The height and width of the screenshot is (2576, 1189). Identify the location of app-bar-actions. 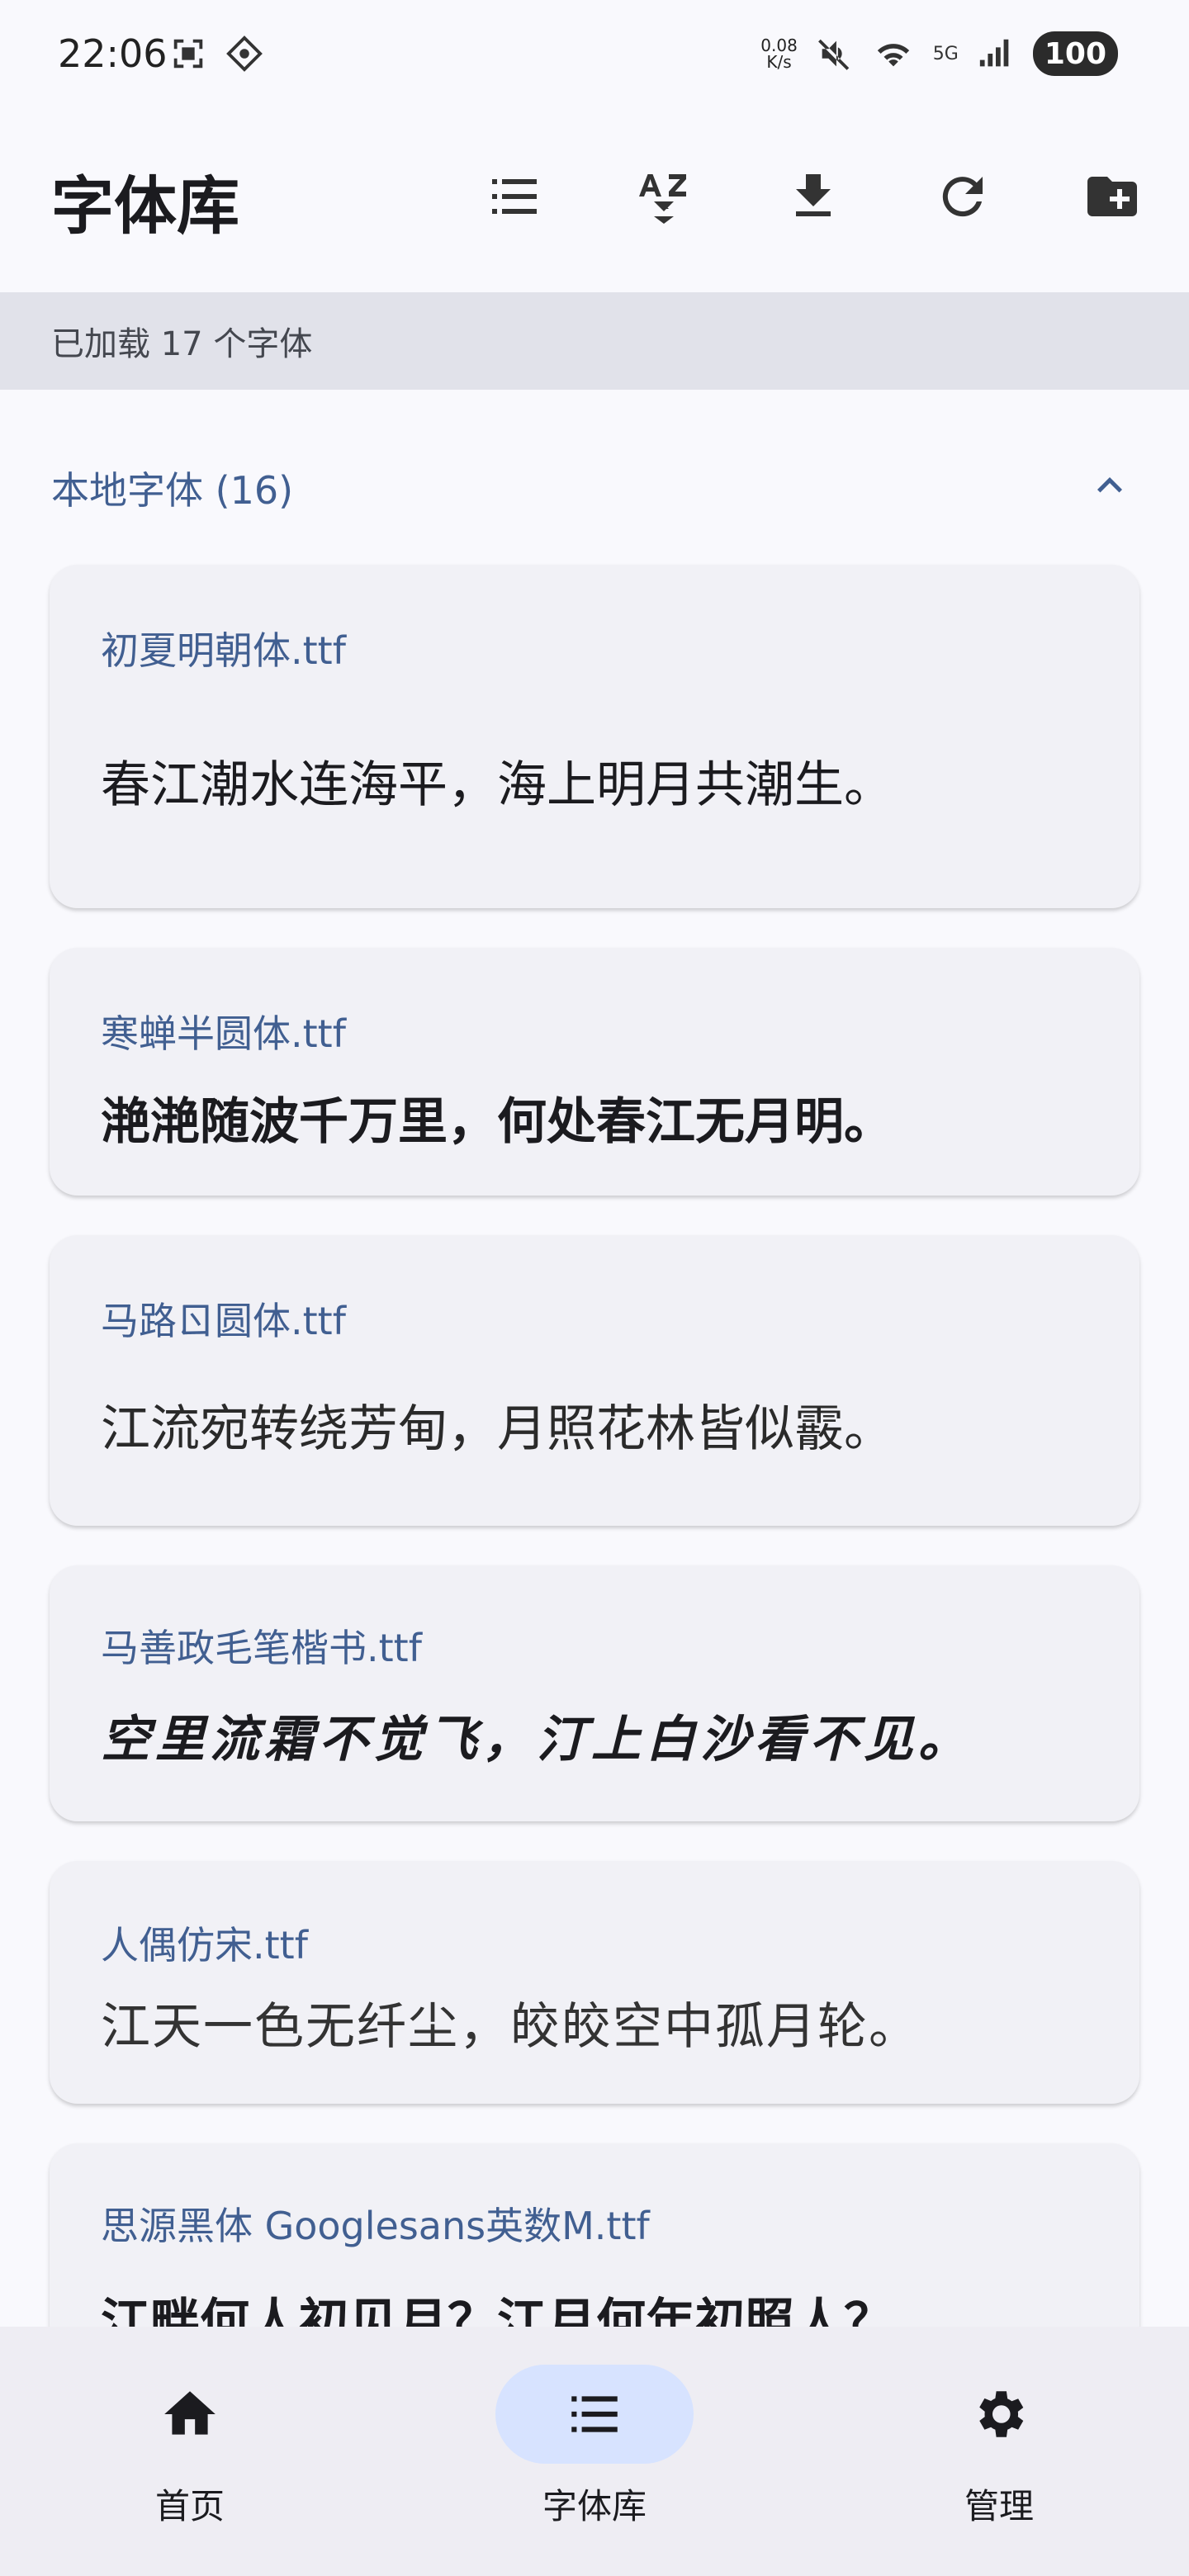
(832, 196).